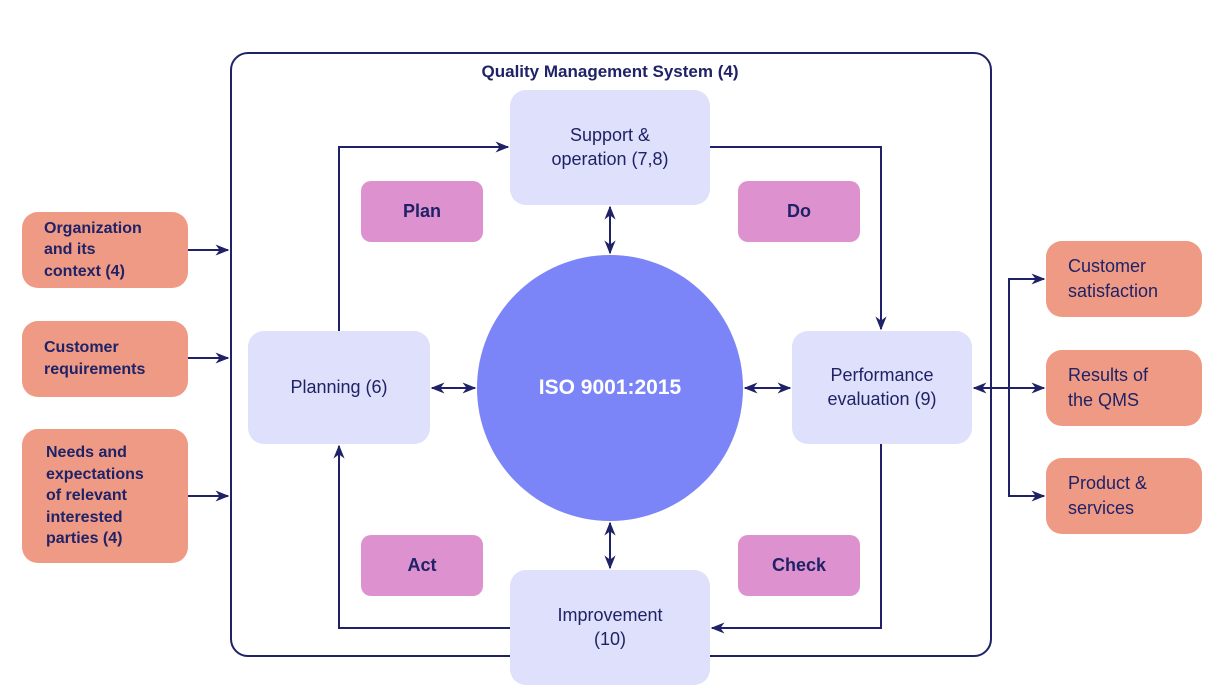 This screenshot has width=1226, height=698. I want to click on performance-evaluation-label: Performance evaluation (9), so click(882, 387).